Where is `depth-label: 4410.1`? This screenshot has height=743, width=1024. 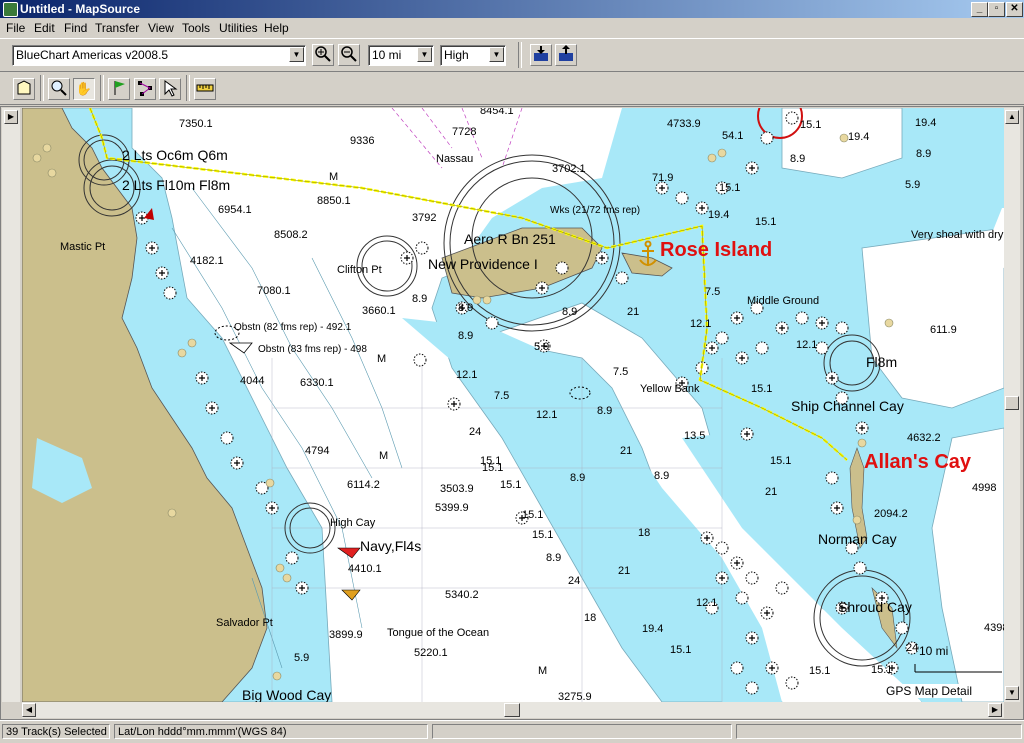
depth-label: 4410.1 is located at coordinates (365, 569).